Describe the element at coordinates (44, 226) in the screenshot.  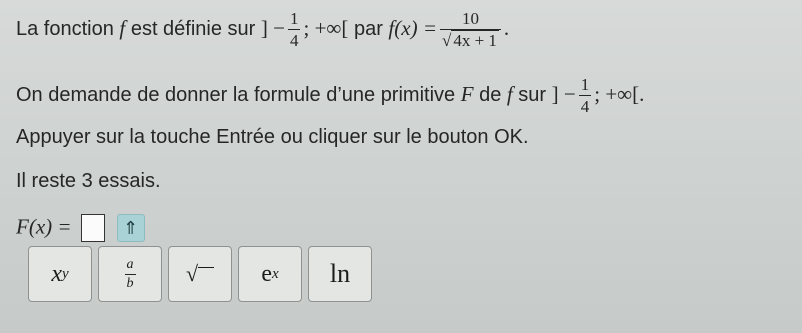
I see `answer-label: F(x) =` at that location.